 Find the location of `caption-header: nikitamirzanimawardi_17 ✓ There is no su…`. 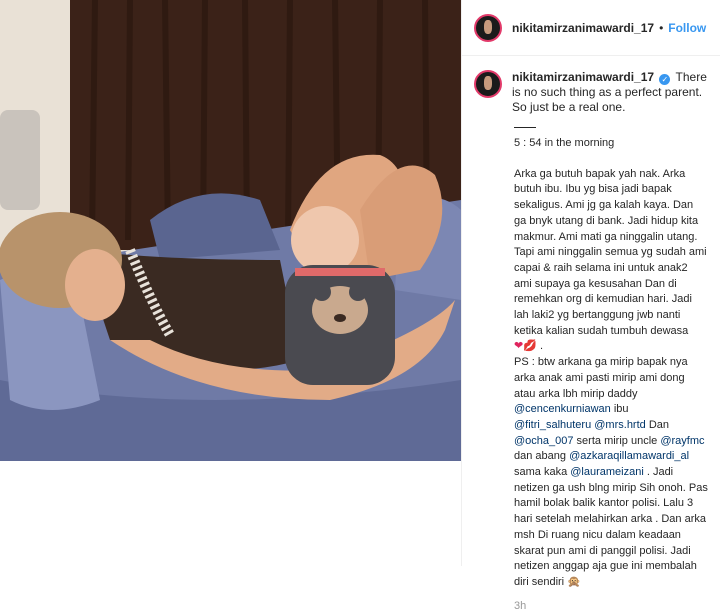

caption-header: nikitamirzanimawardi_17 ✓ There is no su… is located at coordinates (591, 92).